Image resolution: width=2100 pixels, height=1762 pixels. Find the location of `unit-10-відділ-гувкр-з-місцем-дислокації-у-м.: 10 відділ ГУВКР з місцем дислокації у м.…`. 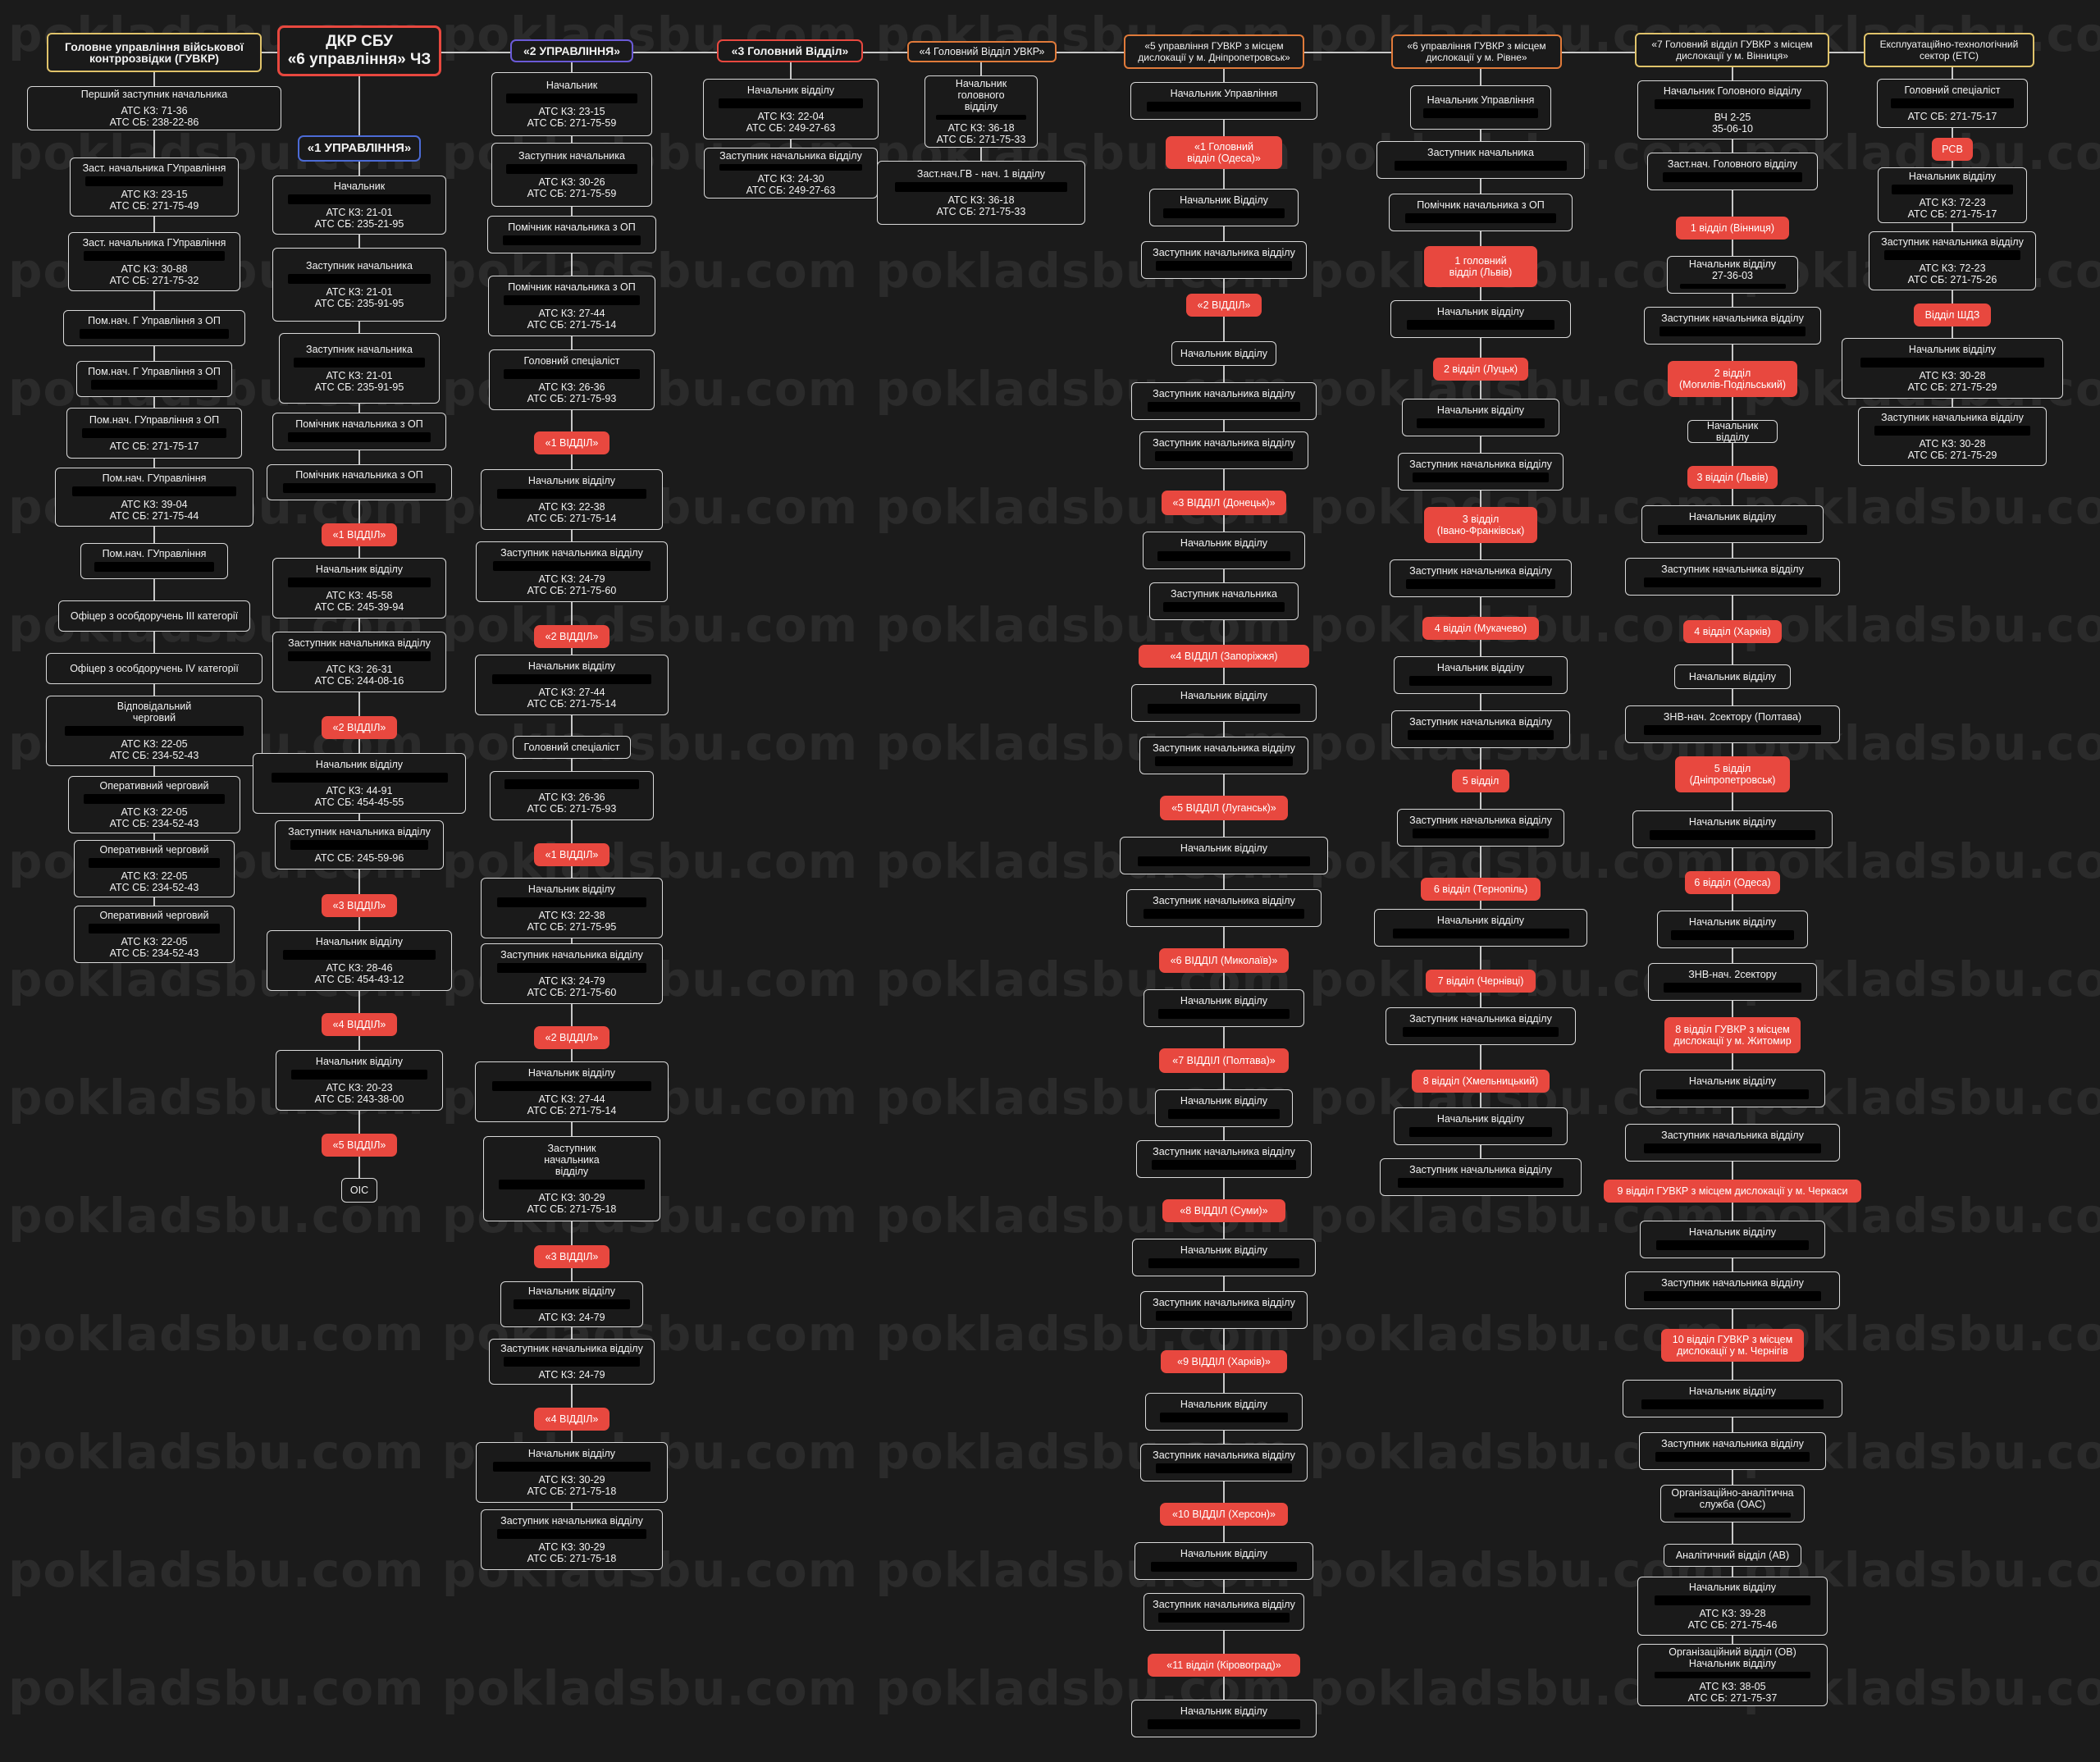

unit-10-відділ-гувкр-з-місцем-дислокації-у-м.: 10 відділ ГУВКР з місцем дислокації у м.… is located at coordinates (1732, 1345).